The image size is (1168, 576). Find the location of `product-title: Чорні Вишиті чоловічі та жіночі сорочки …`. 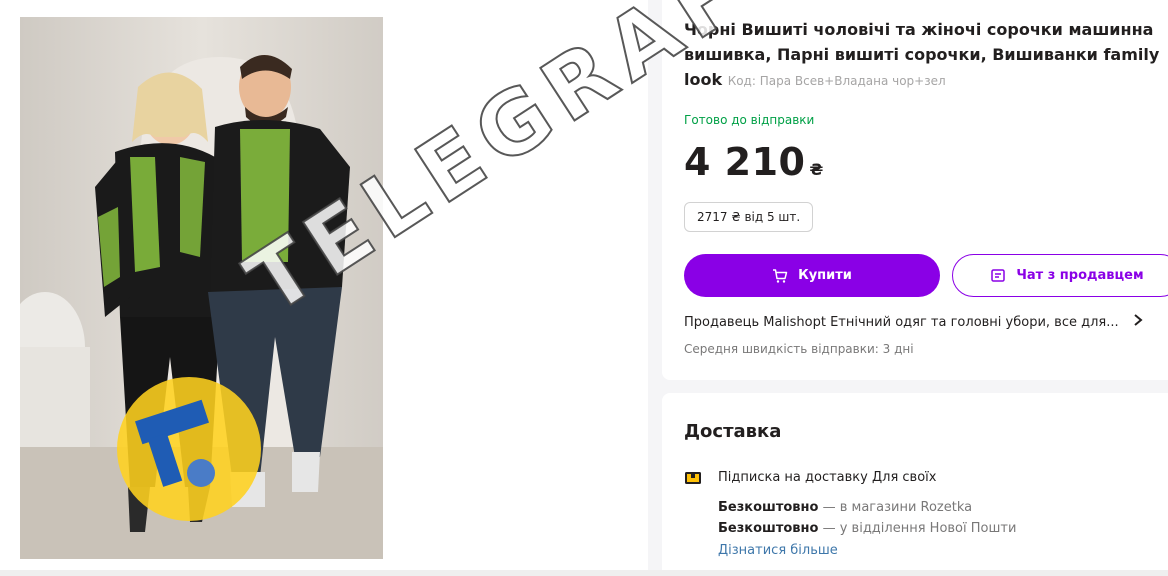

product-title: Чорні Вишиті чоловічі та жіночі сорочки … is located at coordinates (924, 55).